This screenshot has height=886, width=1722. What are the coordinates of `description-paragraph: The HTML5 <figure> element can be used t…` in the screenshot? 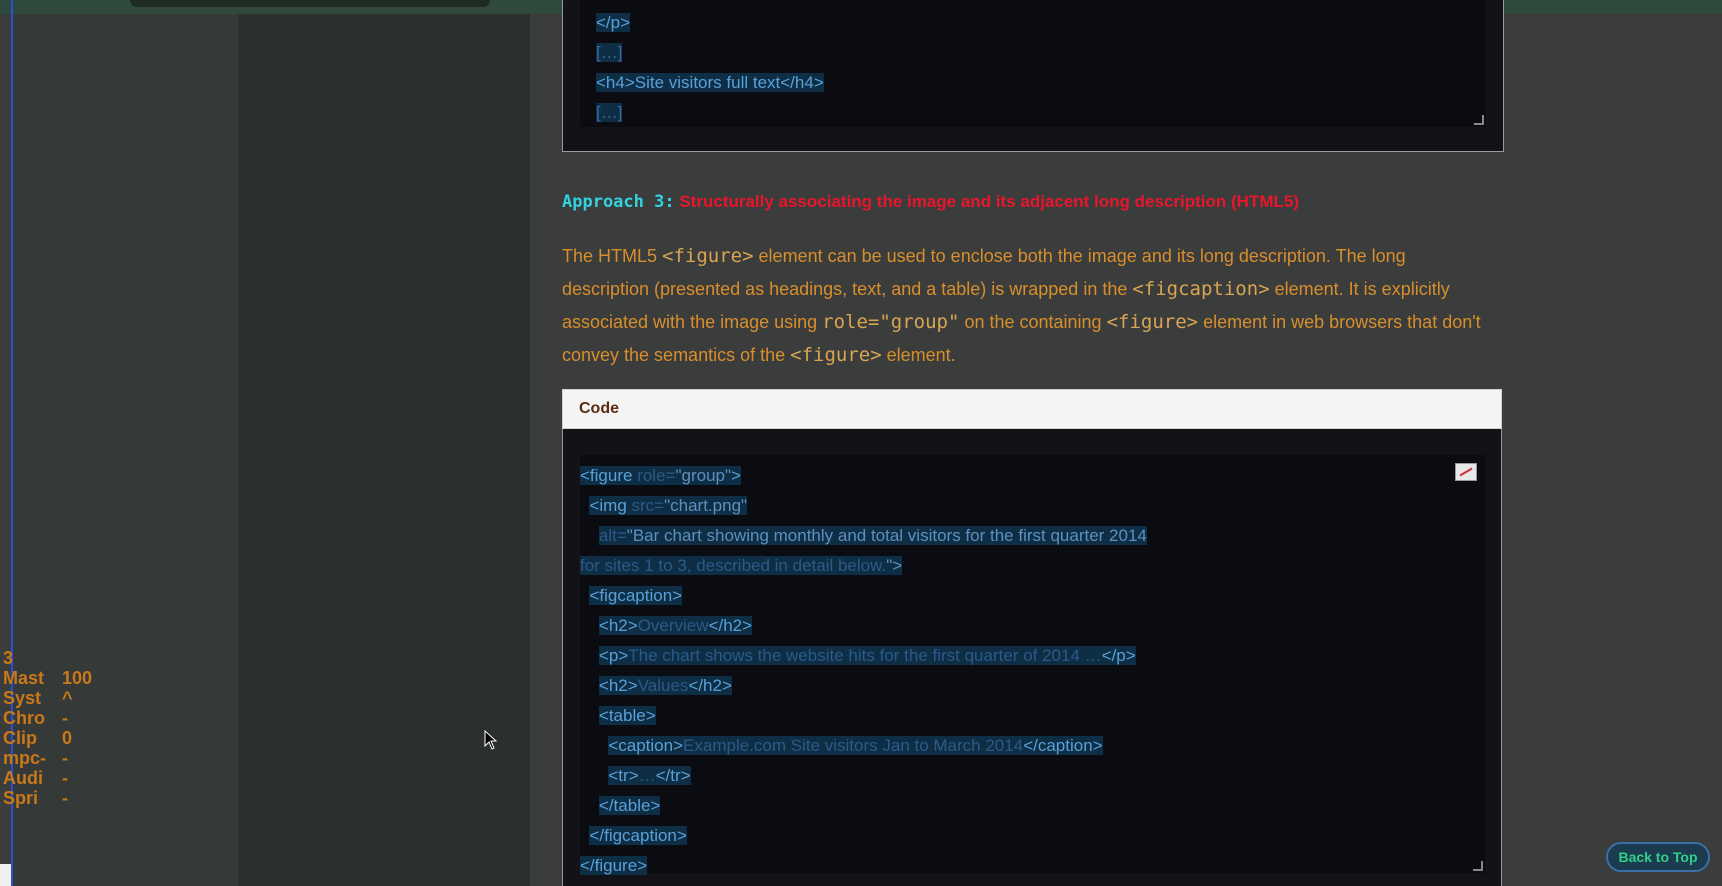 It's located at (1029, 306).